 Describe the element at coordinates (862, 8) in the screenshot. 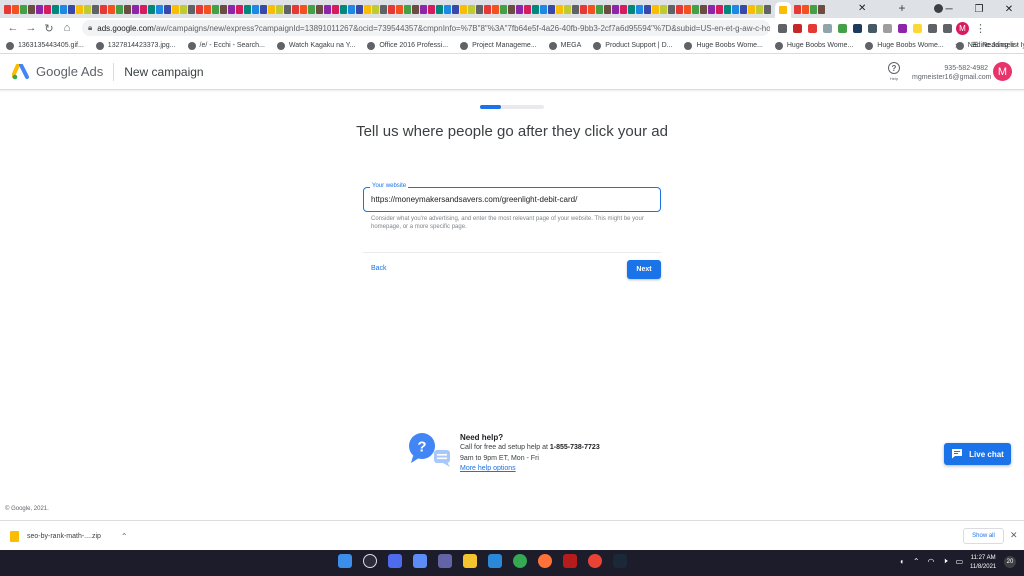

I see `close-tab-icon: ✕` at that location.